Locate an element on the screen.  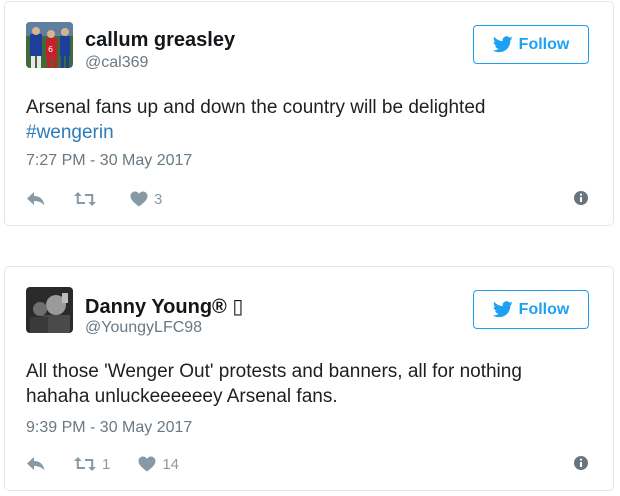
hashtag-link: #wengerin is located at coordinates (306, 132).